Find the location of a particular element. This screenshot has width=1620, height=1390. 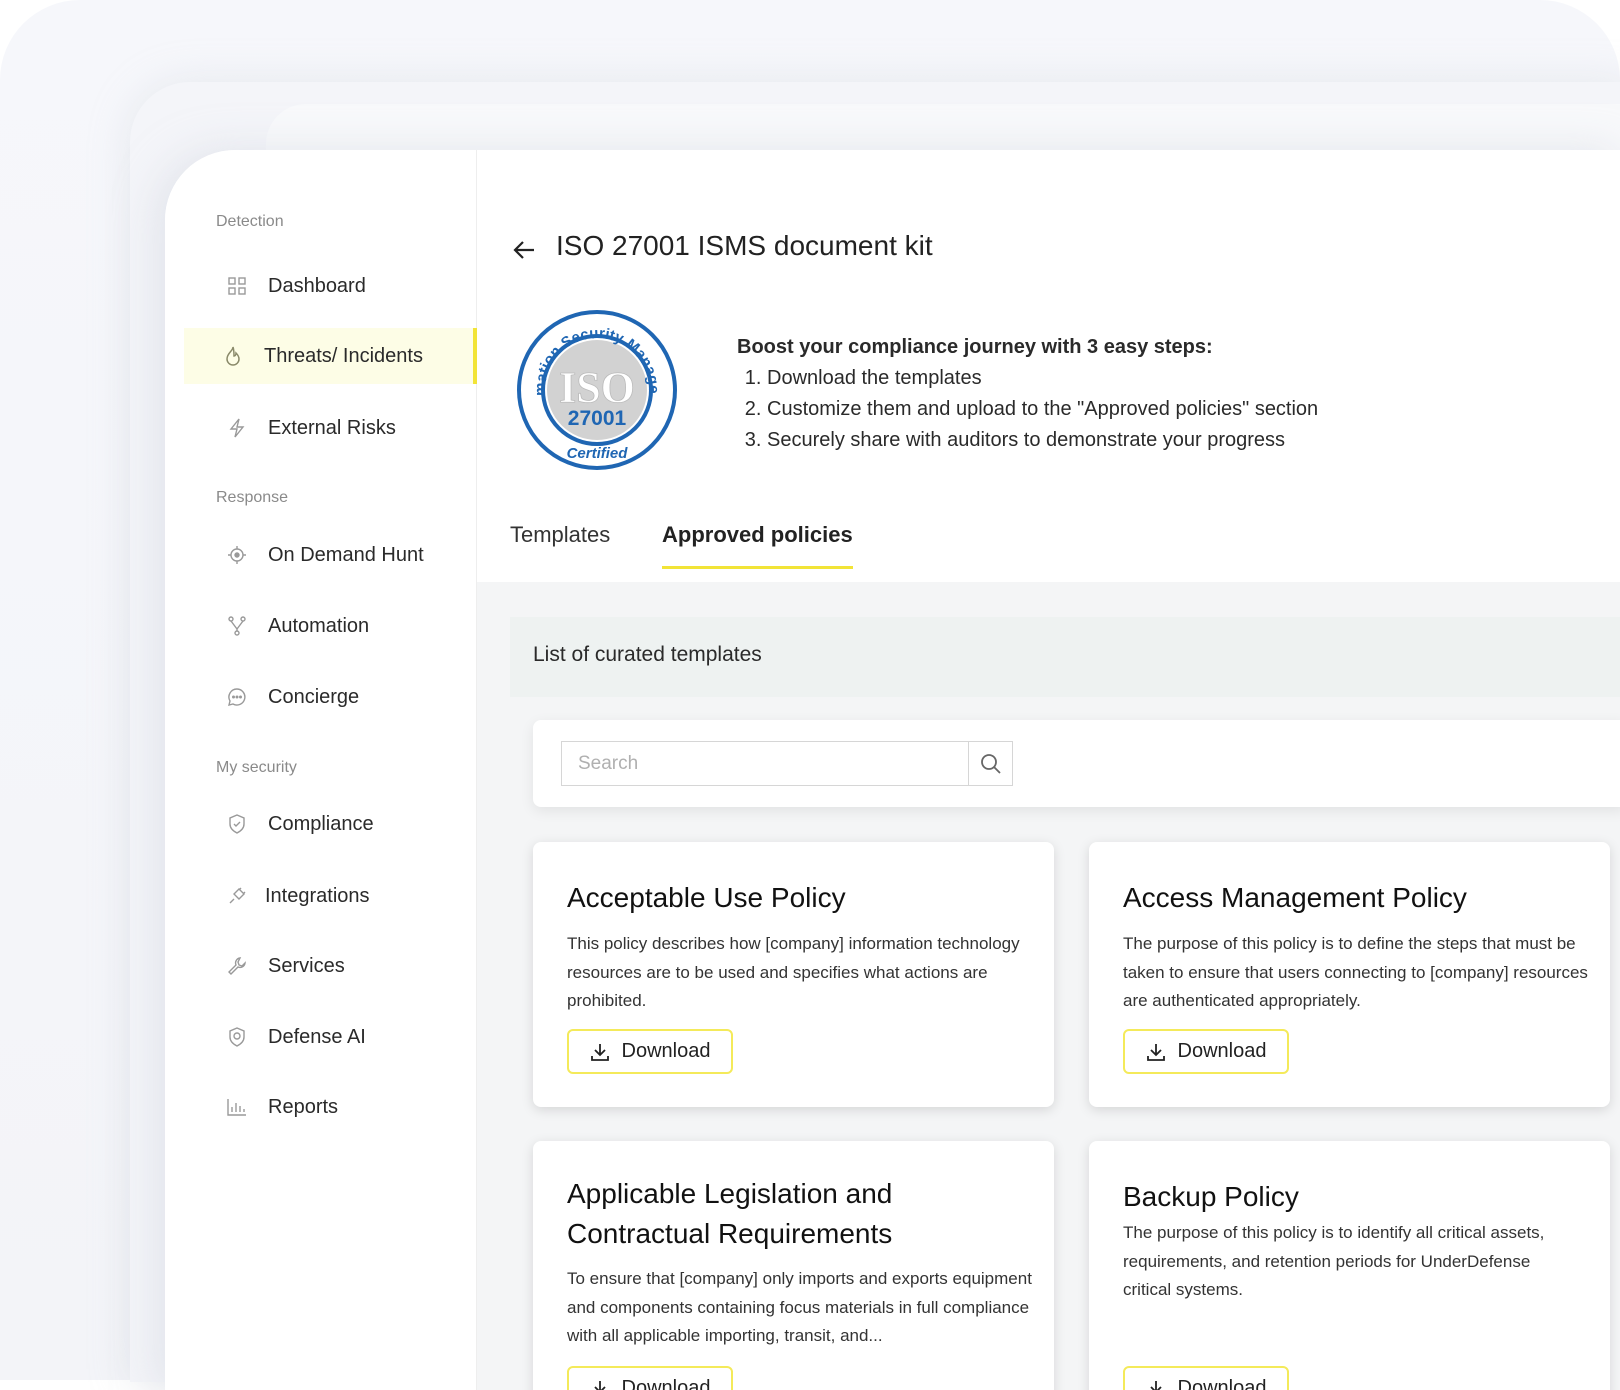

sidebar-item-services: Services is located at coordinates (330, 966).